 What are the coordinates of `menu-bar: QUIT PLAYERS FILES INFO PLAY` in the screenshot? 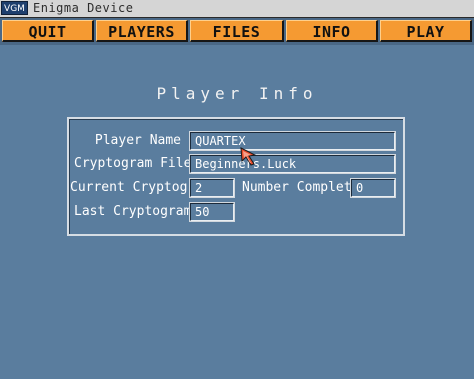 It's located at (237, 31).